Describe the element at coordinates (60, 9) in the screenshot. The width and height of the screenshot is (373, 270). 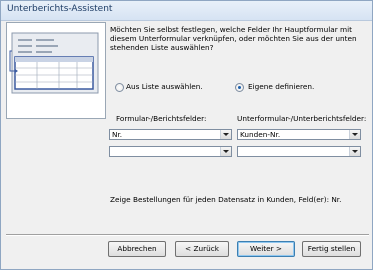
I see `window-title: Unterberichts-Assistent` at that location.